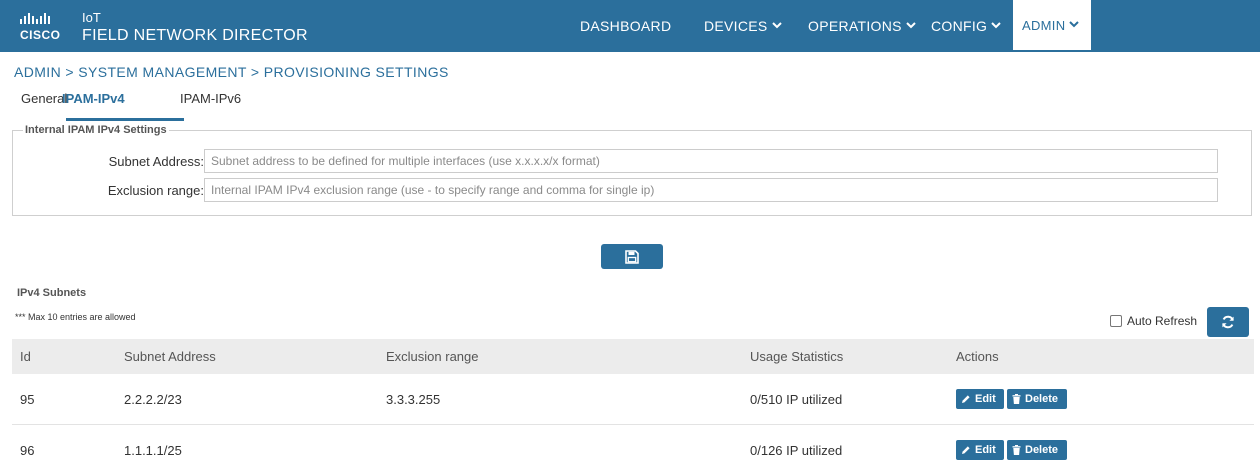 This screenshot has height=466, width=1260. What do you see at coordinates (210, 98) in the screenshot?
I see `tab-ipam-ipv6: IPAM-IPv6` at bounding box center [210, 98].